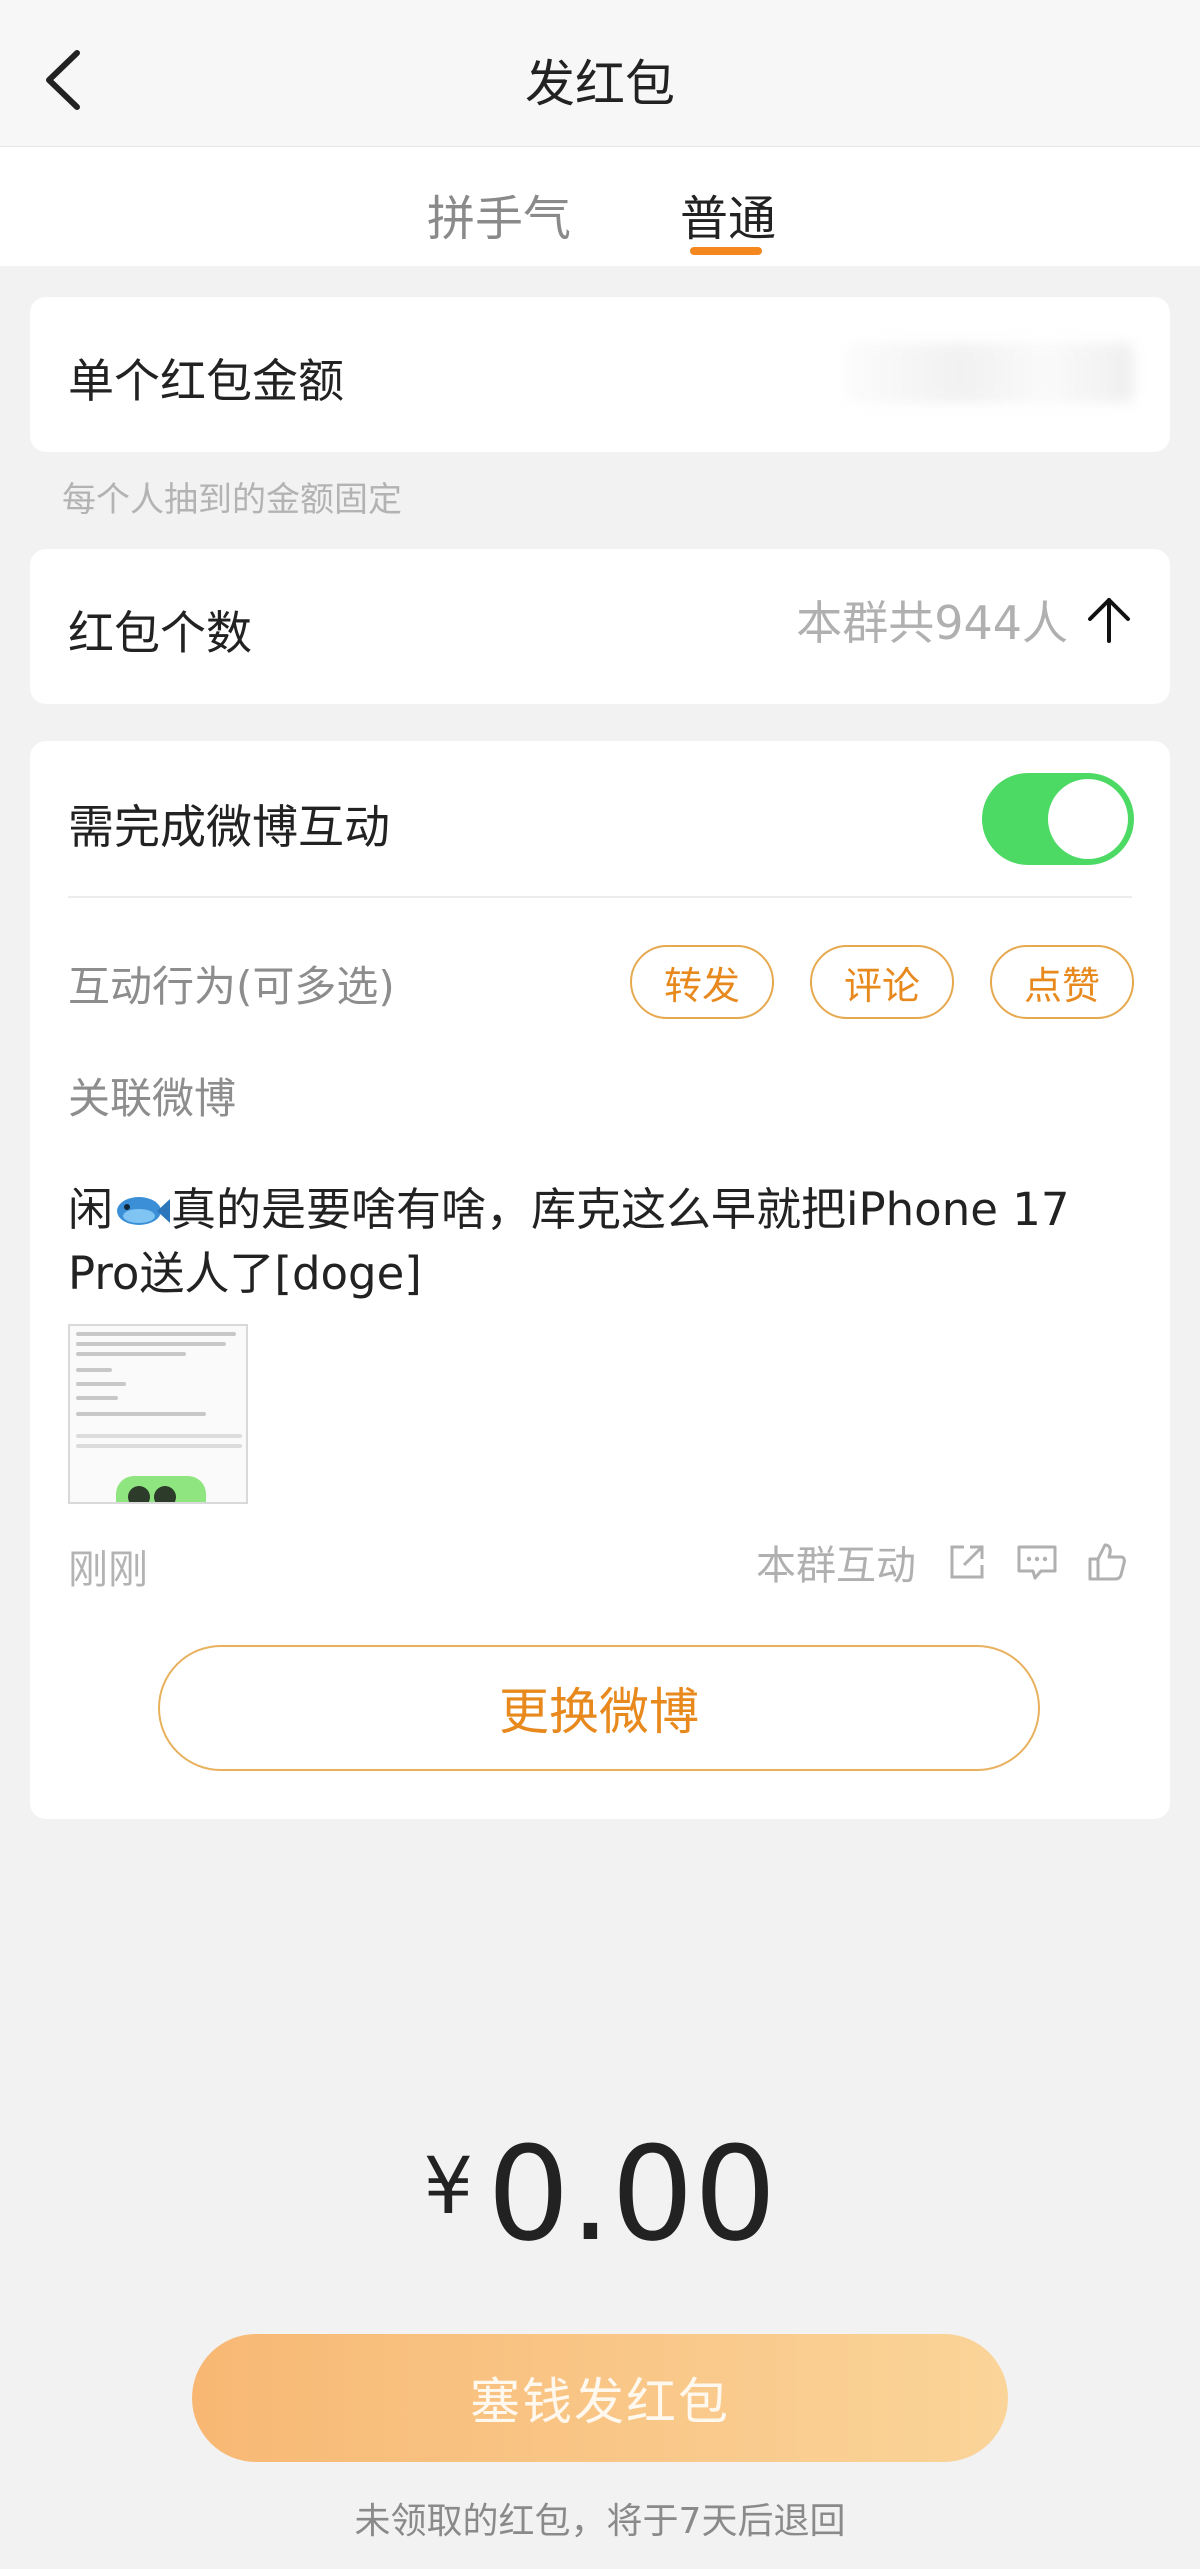 The width and height of the screenshot is (1200, 2569). I want to click on change-weibo-button: 更换微博, so click(599, 1708).